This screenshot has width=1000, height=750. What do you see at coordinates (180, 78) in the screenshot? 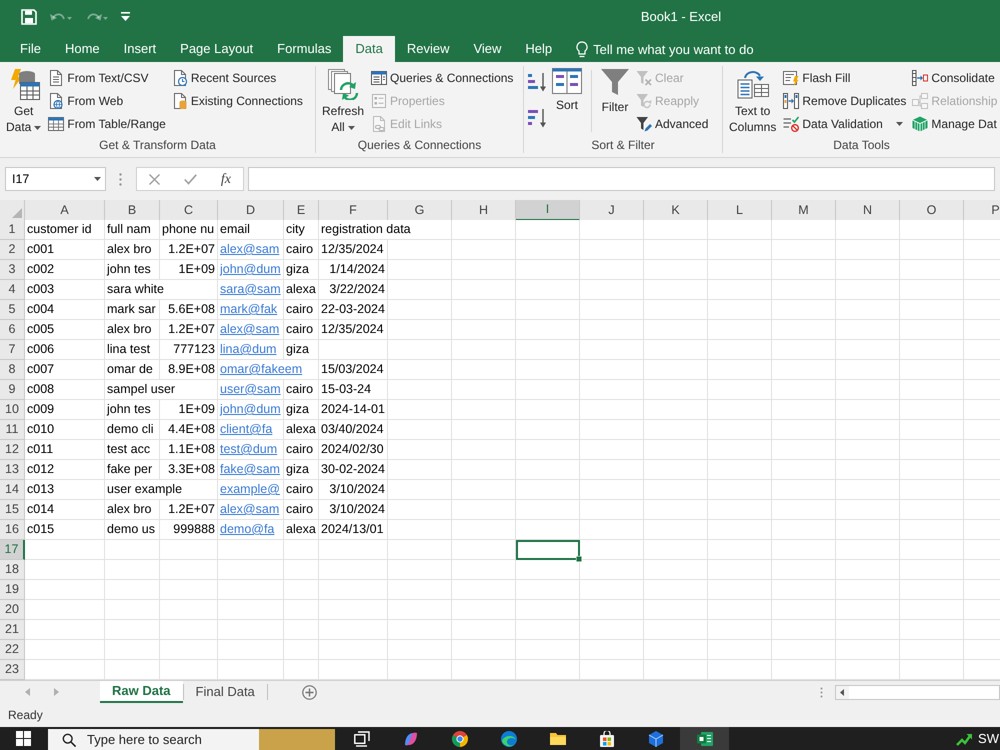
I see `clock-document-icon` at bounding box center [180, 78].